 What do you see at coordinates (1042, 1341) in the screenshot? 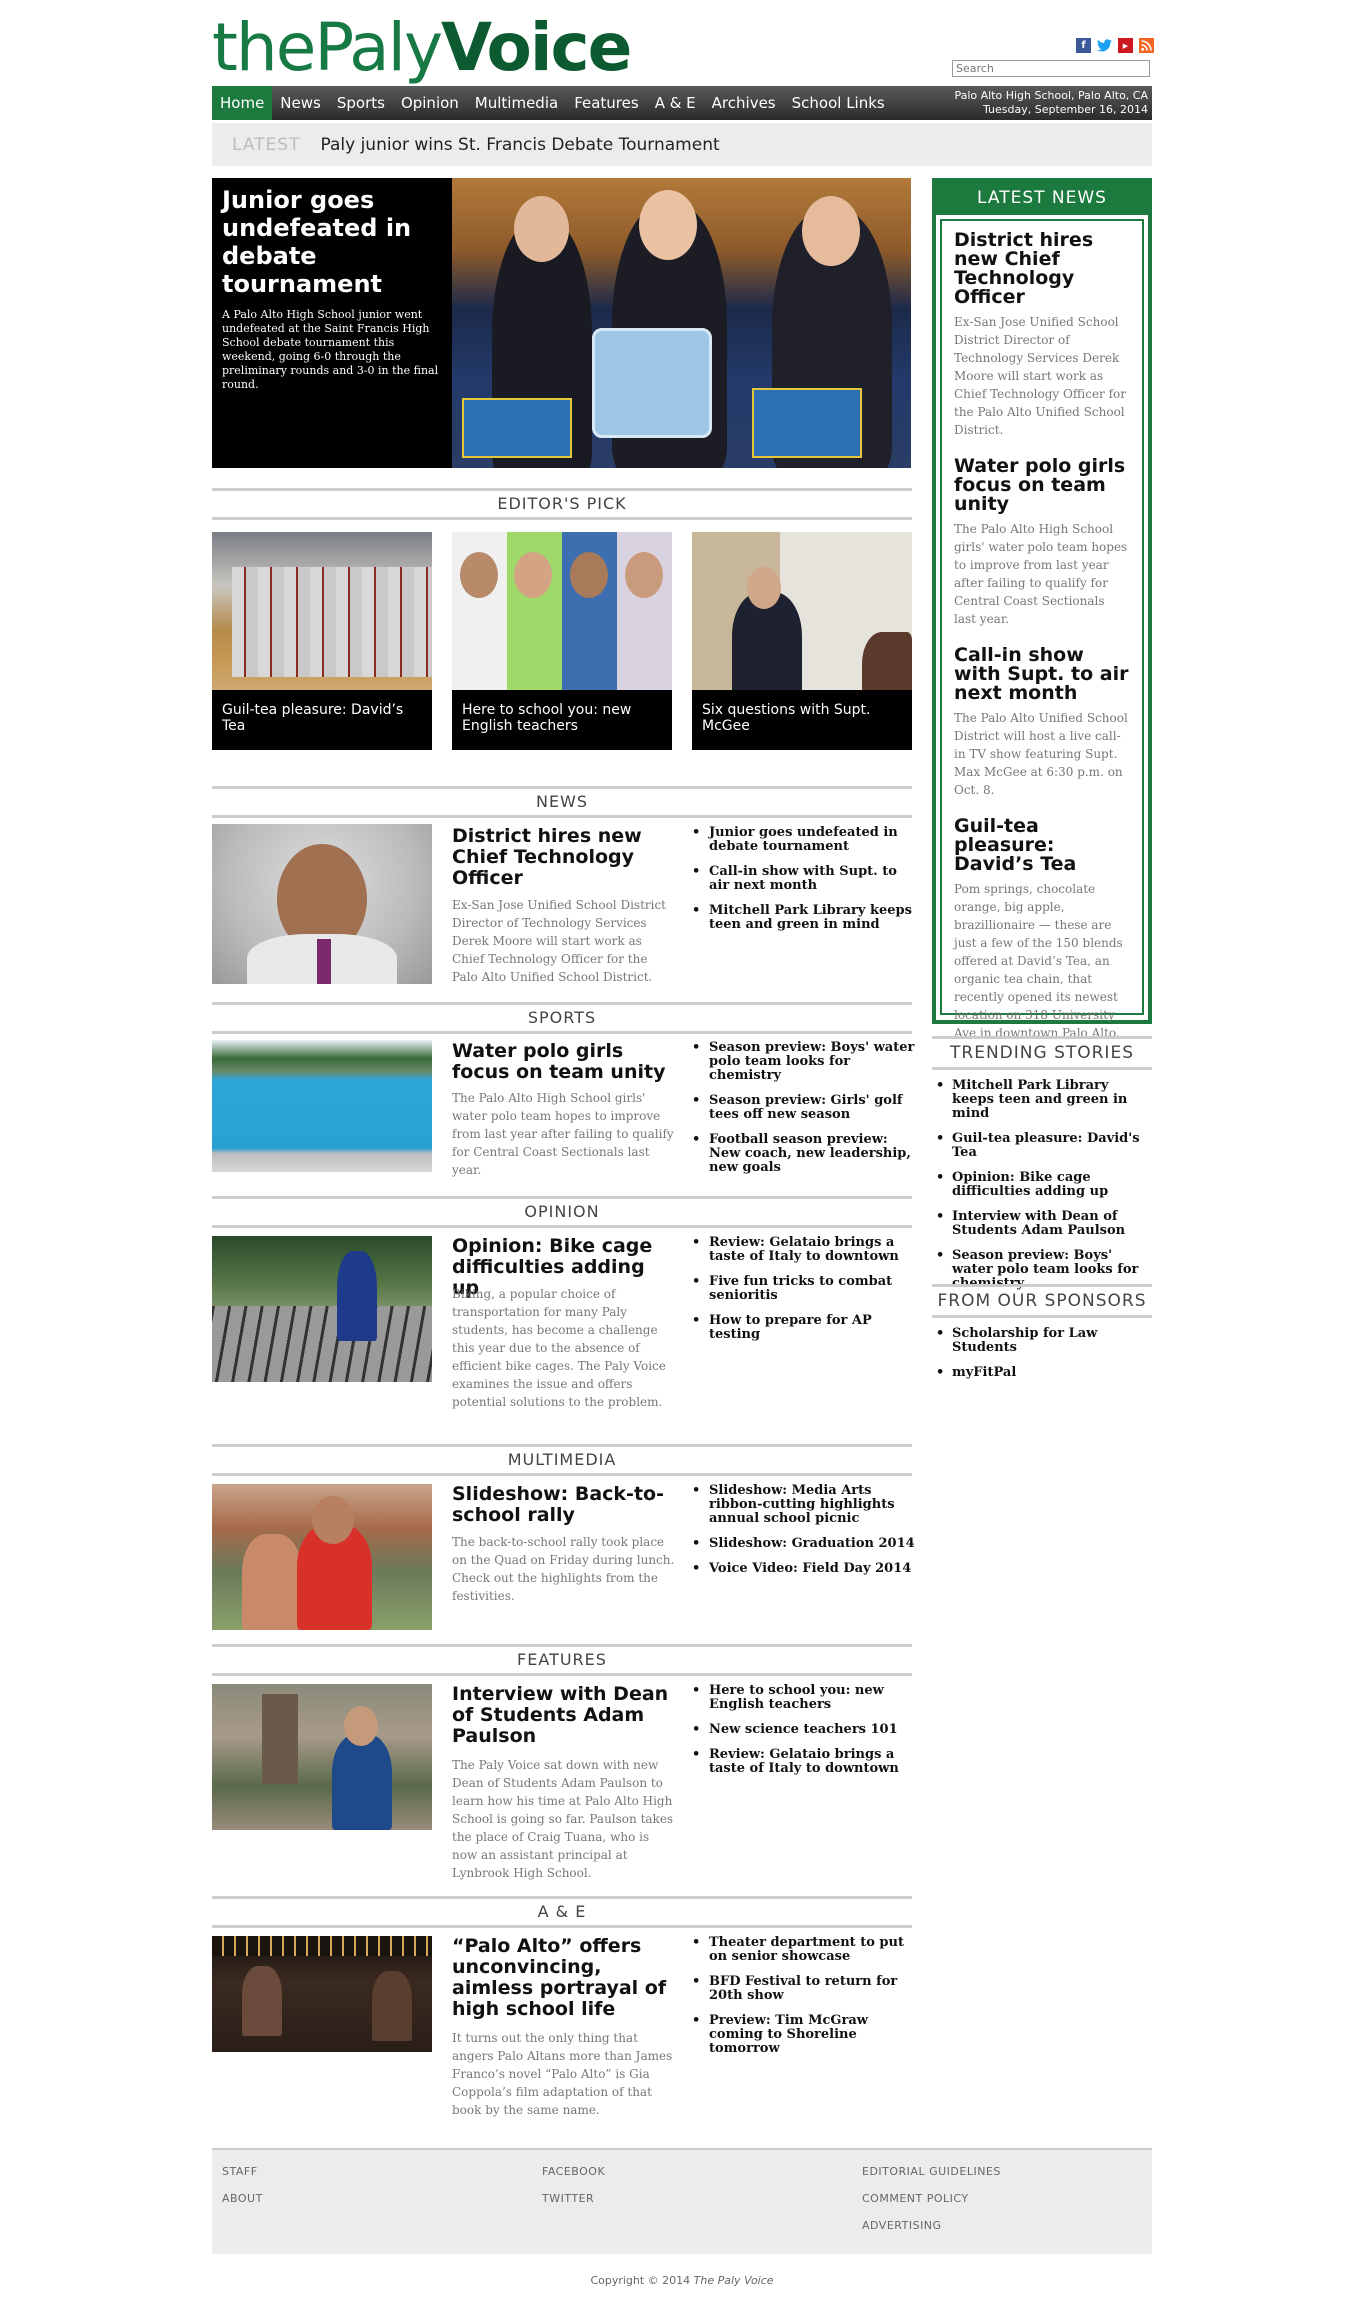
I see `list-item: Scholarship for Law Students` at bounding box center [1042, 1341].